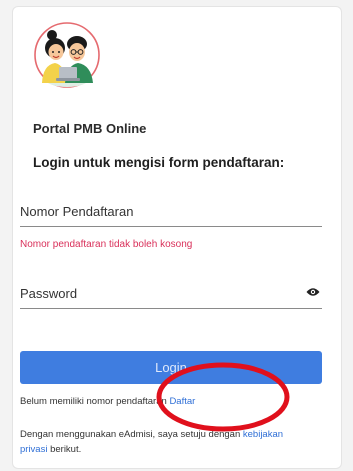  I want to click on nomor-pendaftaran-underline, so click(171, 226).